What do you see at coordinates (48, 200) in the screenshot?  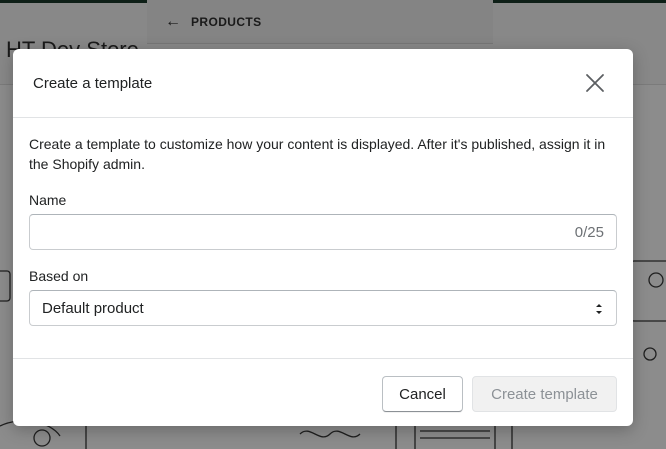 I see `name-label: Name` at bounding box center [48, 200].